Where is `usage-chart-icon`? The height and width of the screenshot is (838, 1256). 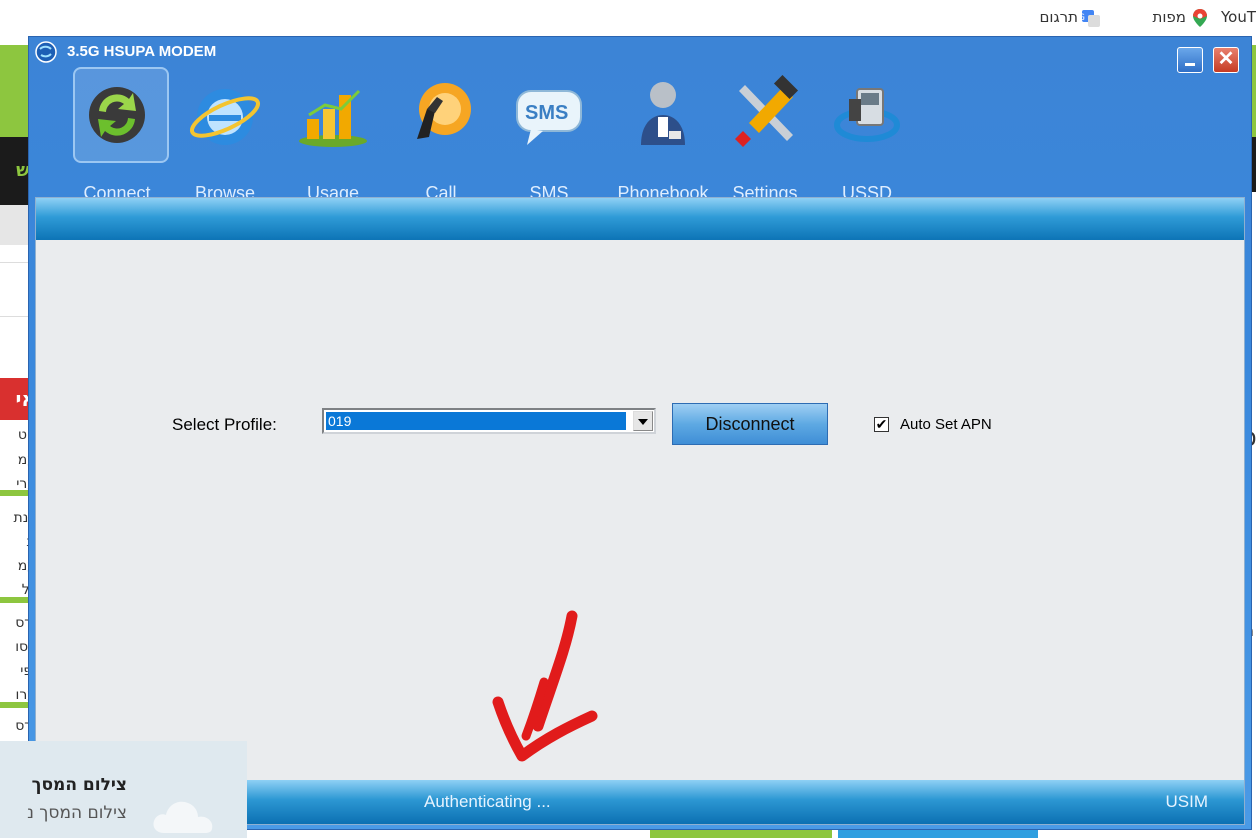 usage-chart-icon is located at coordinates (333, 113).